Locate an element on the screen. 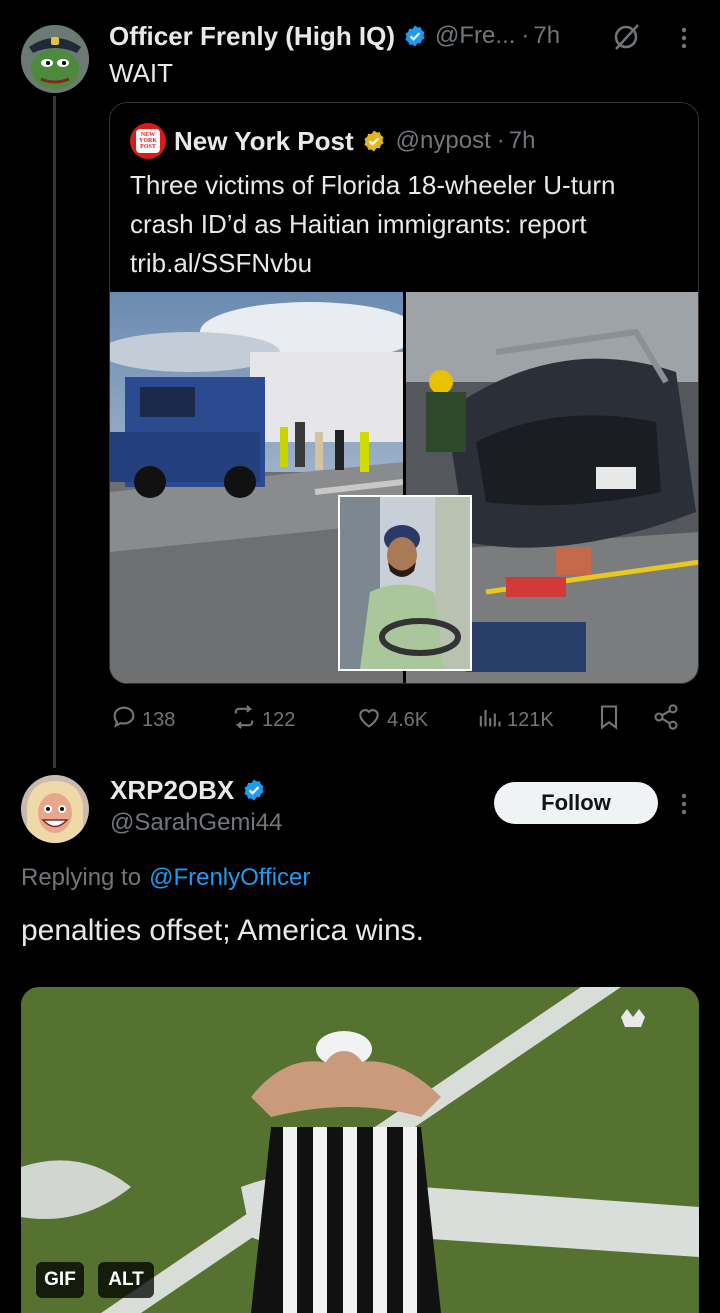 This screenshot has width=720, height=1313. nypost-logo: NEW YORK POST is located at coordinates (148, 141).